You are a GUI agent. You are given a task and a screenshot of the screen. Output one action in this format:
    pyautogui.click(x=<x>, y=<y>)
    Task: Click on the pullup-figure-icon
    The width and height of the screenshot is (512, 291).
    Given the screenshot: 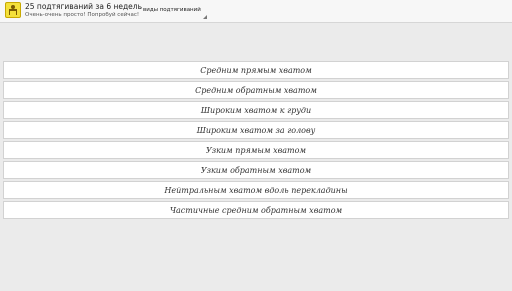 What is the action you would take?
    pyautogui.click(x=13, y=10)
    